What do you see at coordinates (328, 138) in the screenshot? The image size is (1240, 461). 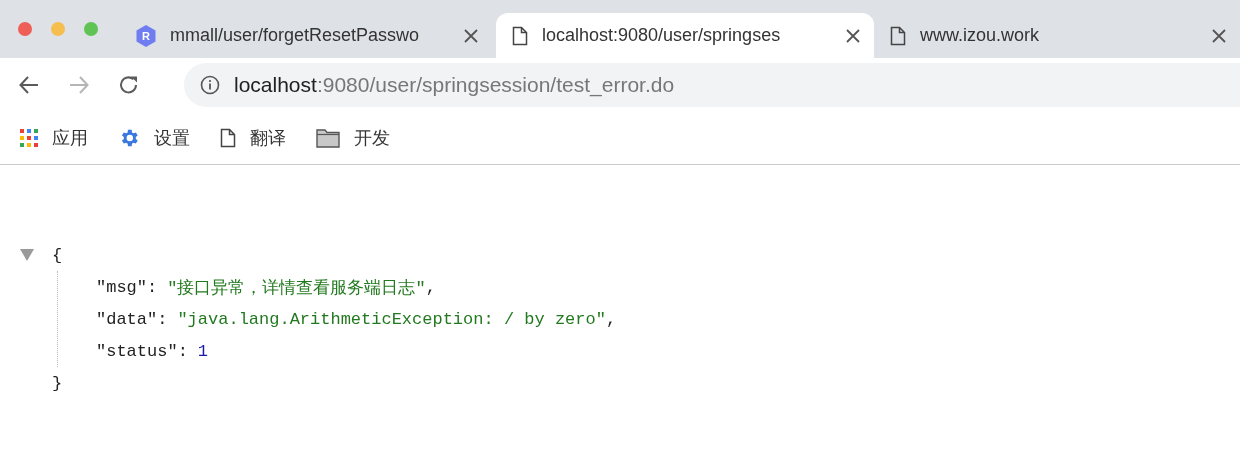 I see `folder-icon` at bounding box center [328, 138].